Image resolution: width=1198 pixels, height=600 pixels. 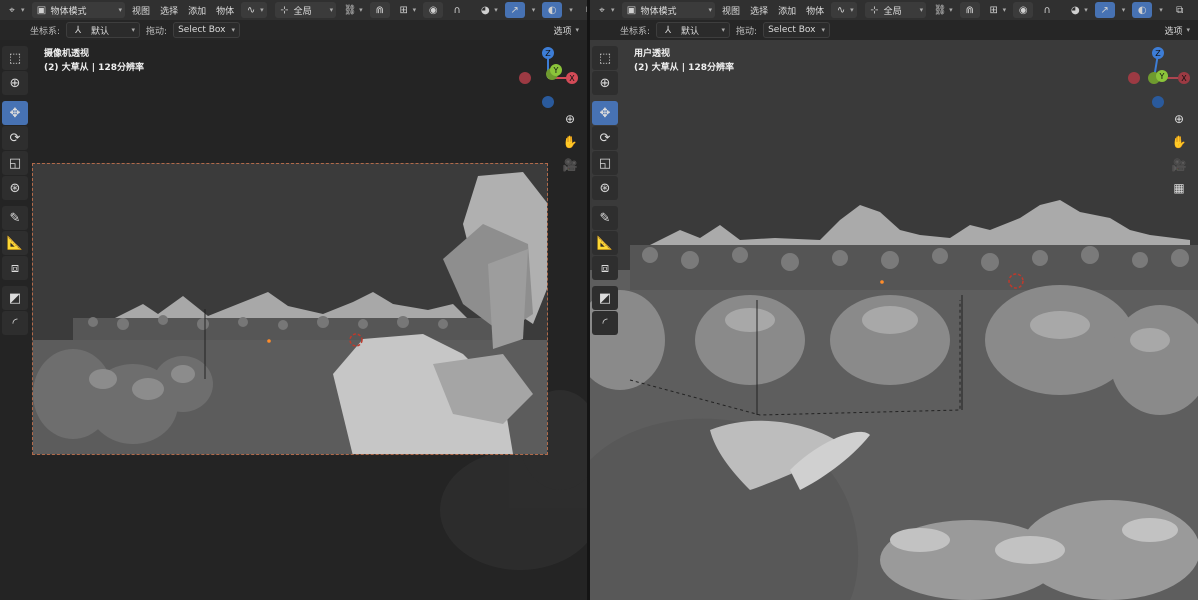 I want to click on select-cursor-icon: ⬚, so click(x=605, y=58).